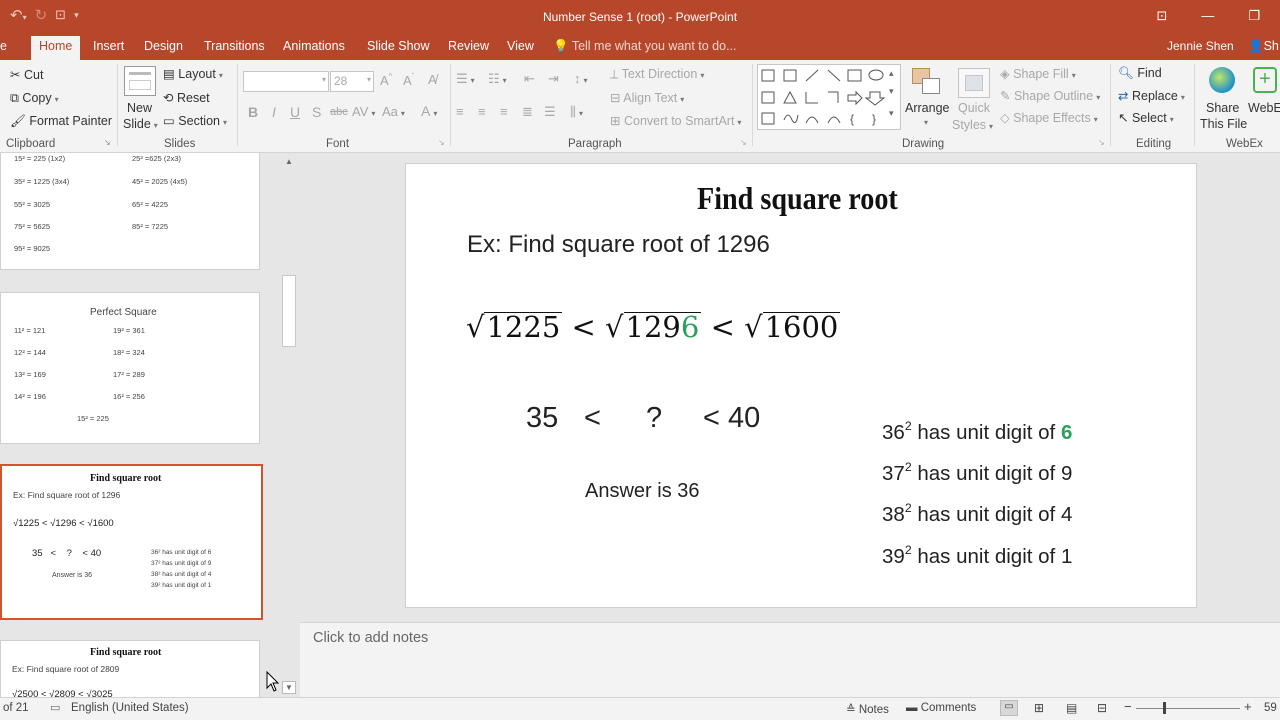 The image size is (1280, 720). I want to click on range-low: 35, so click(542, 418).